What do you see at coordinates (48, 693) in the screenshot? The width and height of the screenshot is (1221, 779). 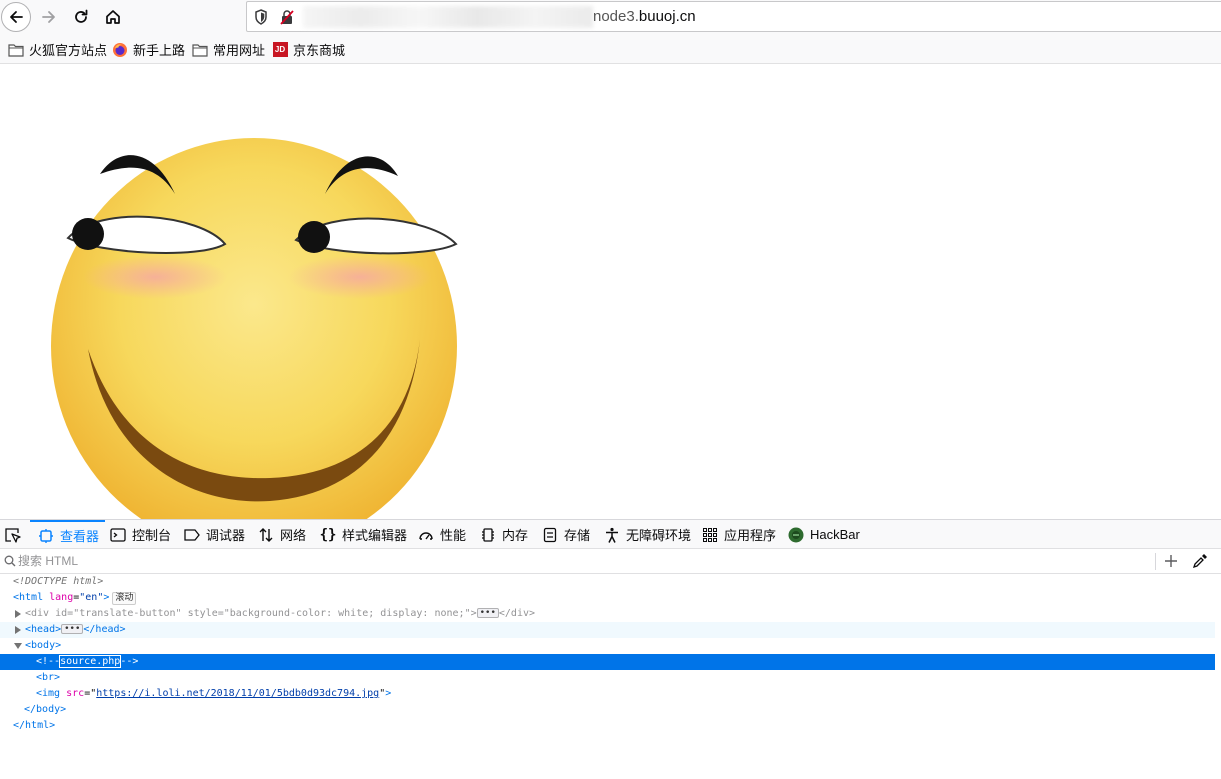 I see `img-open-tag: <img` at bounding box center [48, 693].